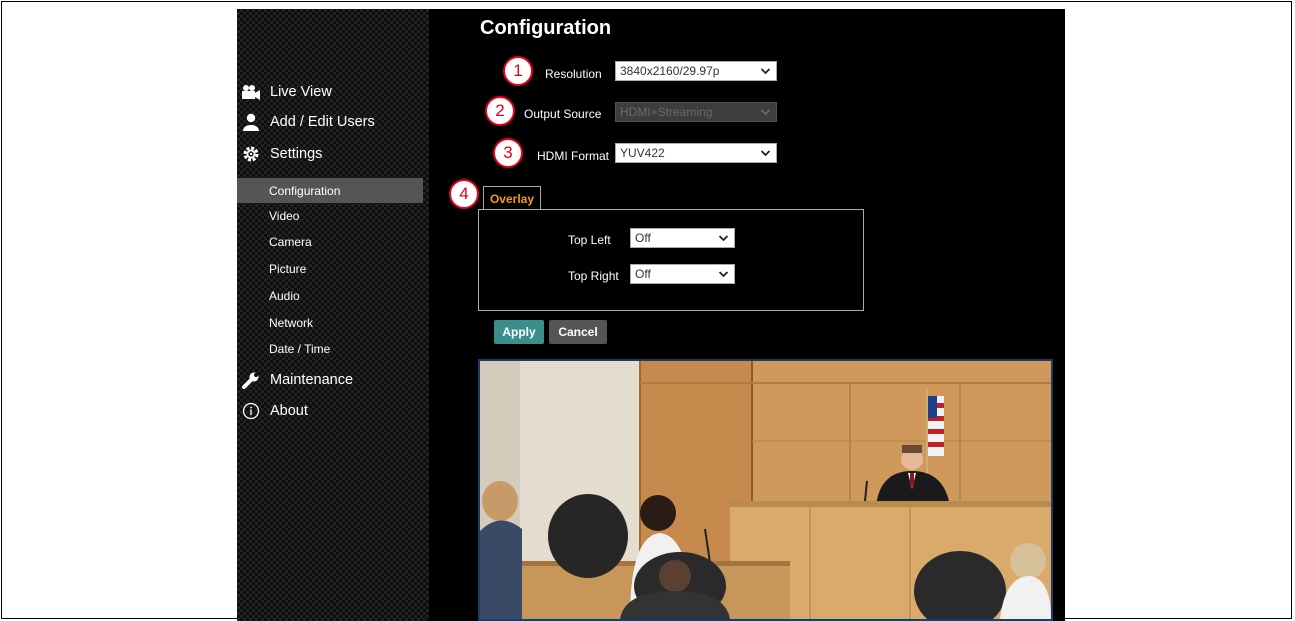  What do you see at coordinates (289, 411) in the screenshot?
I see `sidebar-item-label: About` at bounding box center [289, 411].